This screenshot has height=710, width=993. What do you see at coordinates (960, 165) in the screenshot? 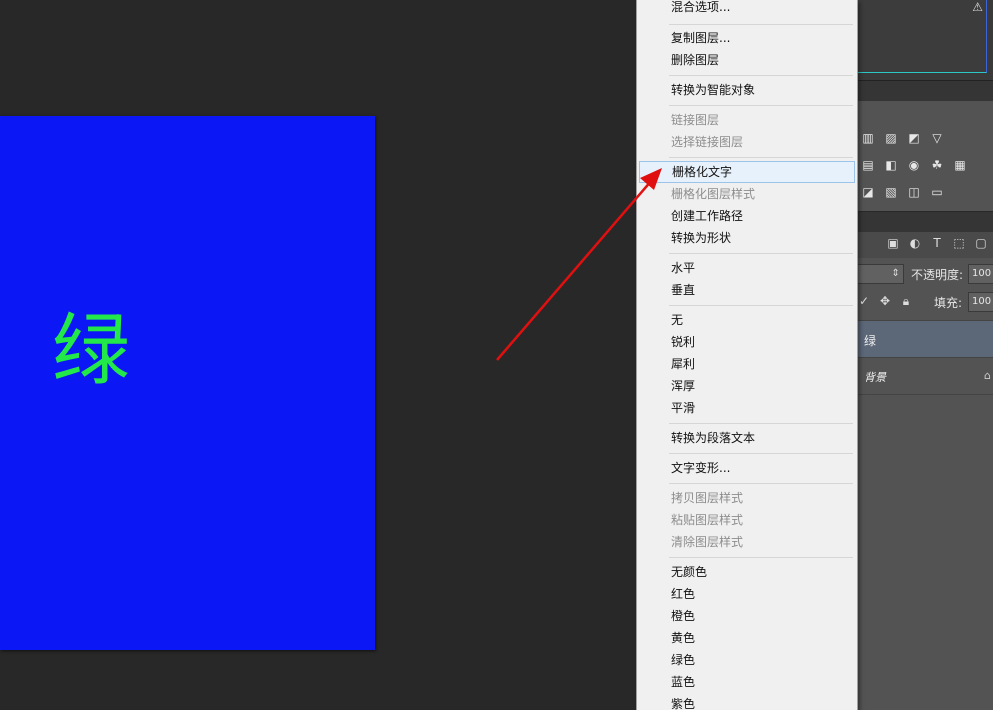
I see `color-lookup-icon: ▦` at bounding box center [960, 165].